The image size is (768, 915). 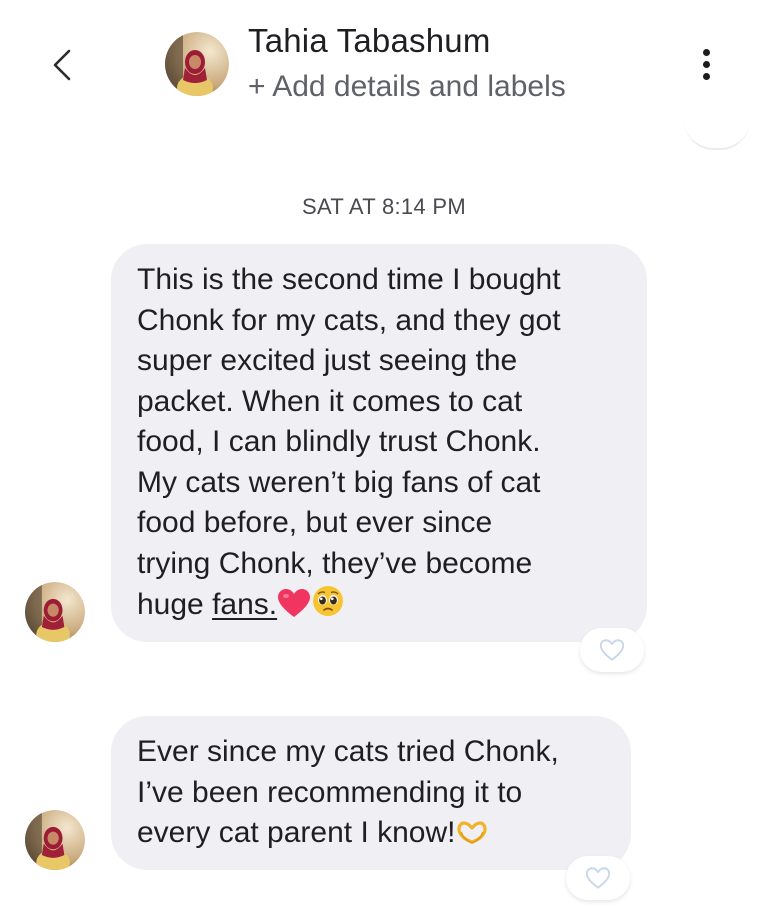 I want to click on message-line: This is the second time I bought, so click(x=349, y=279).